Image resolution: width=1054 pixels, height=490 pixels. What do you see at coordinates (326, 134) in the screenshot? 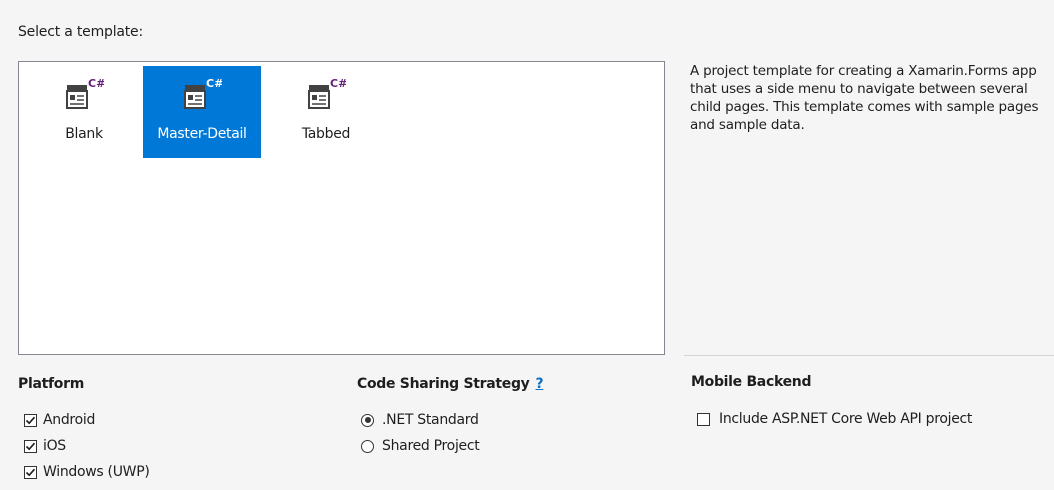
I see `template-label: Tabbed` at bounding box center [326, 134].